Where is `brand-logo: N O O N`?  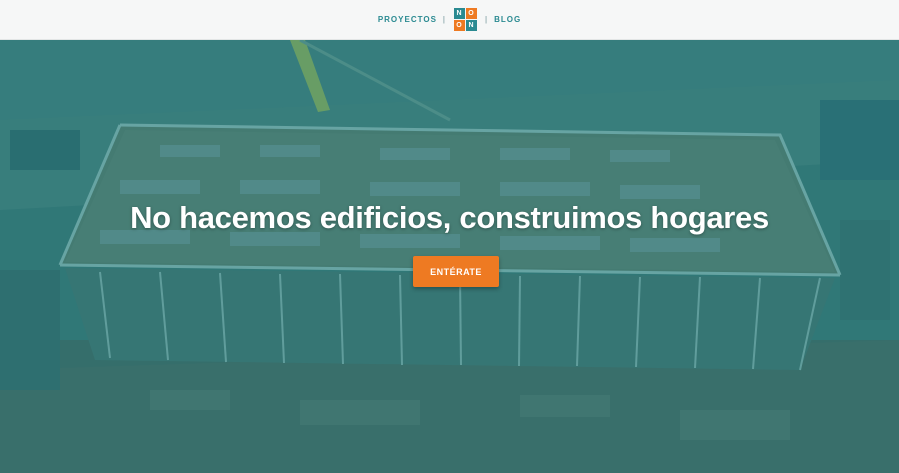 brand-logo: N O O N is located at coordinates (465, 19).